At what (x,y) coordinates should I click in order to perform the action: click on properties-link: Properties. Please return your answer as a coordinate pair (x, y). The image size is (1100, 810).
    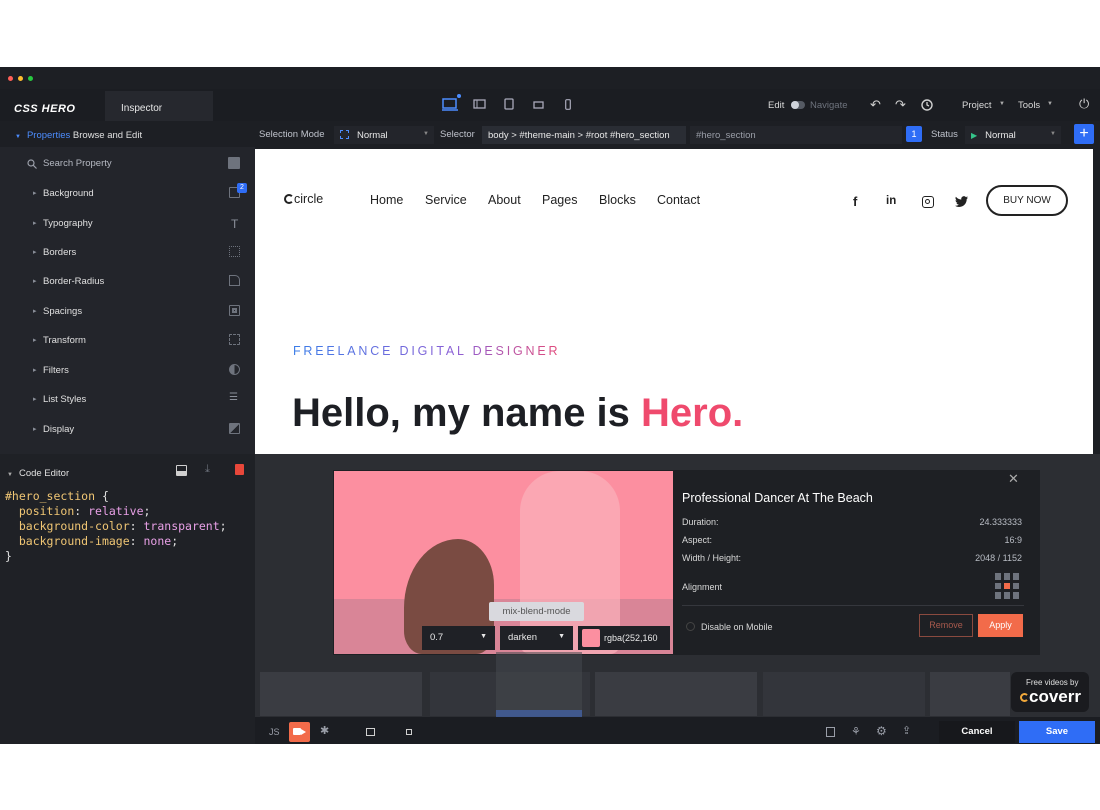
    Looking at the image, I should click on (48, 135).